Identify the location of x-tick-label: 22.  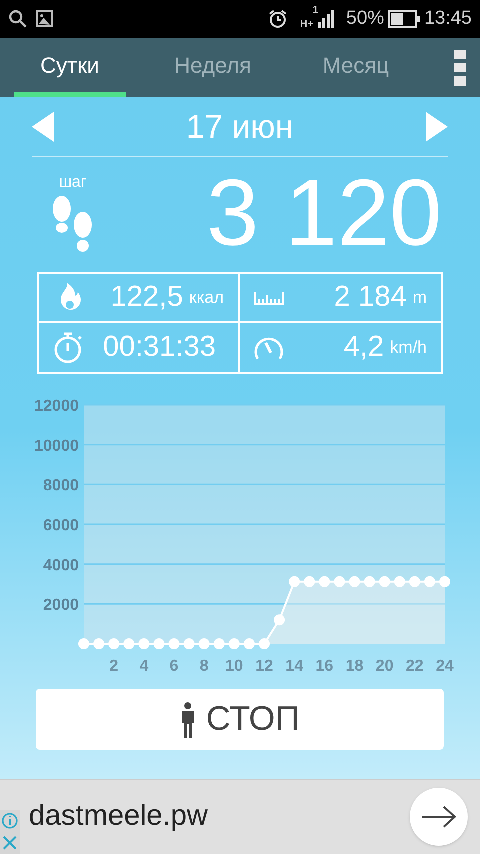
(415, 666).